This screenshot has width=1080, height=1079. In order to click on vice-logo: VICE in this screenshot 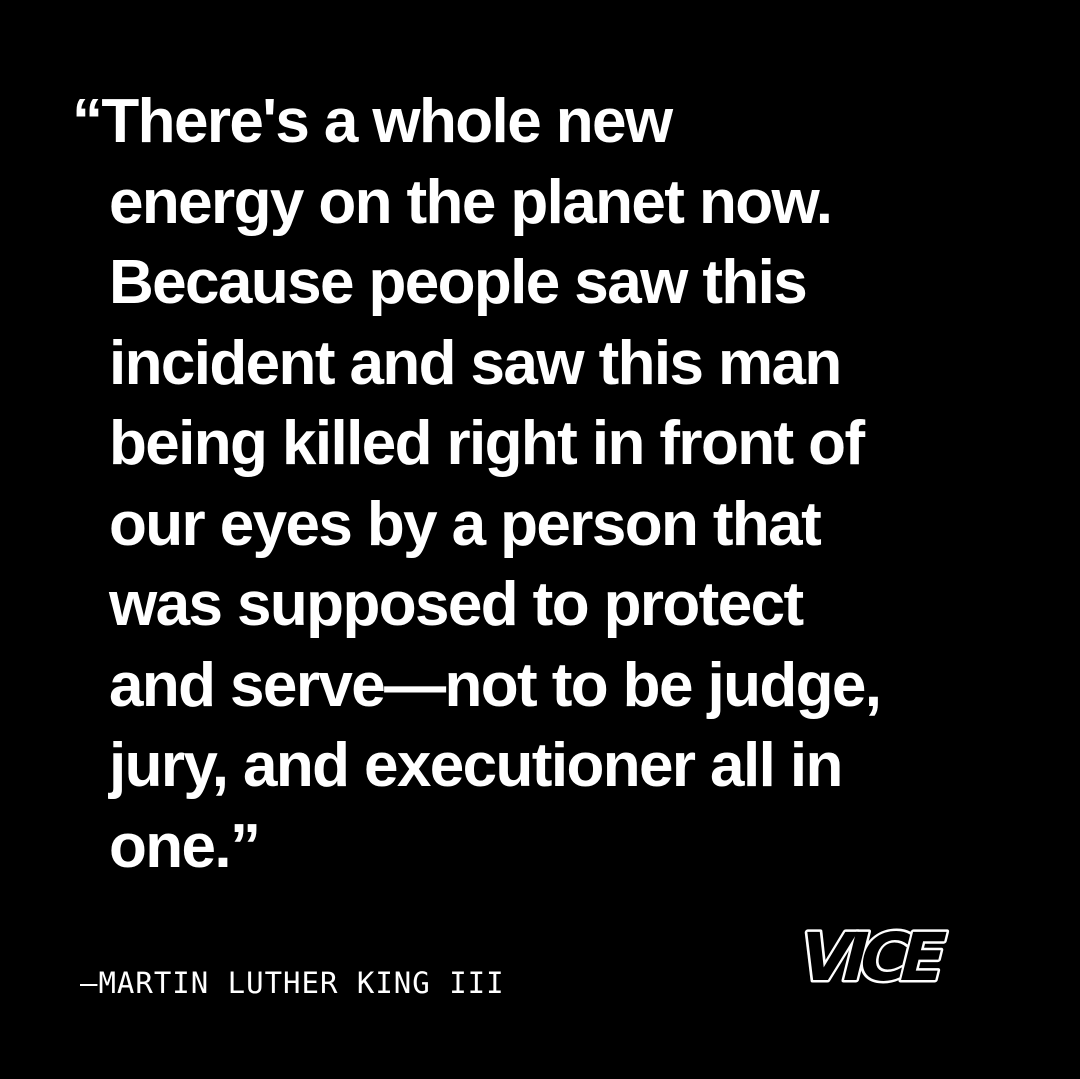, I will do `click(868, 958)`.